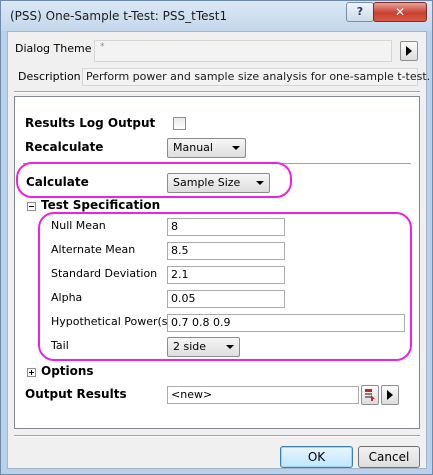 Image resolution: width=433 pixels, height=475 pixels. I want to click on recalculate-value: Manual, so click(193, 147).